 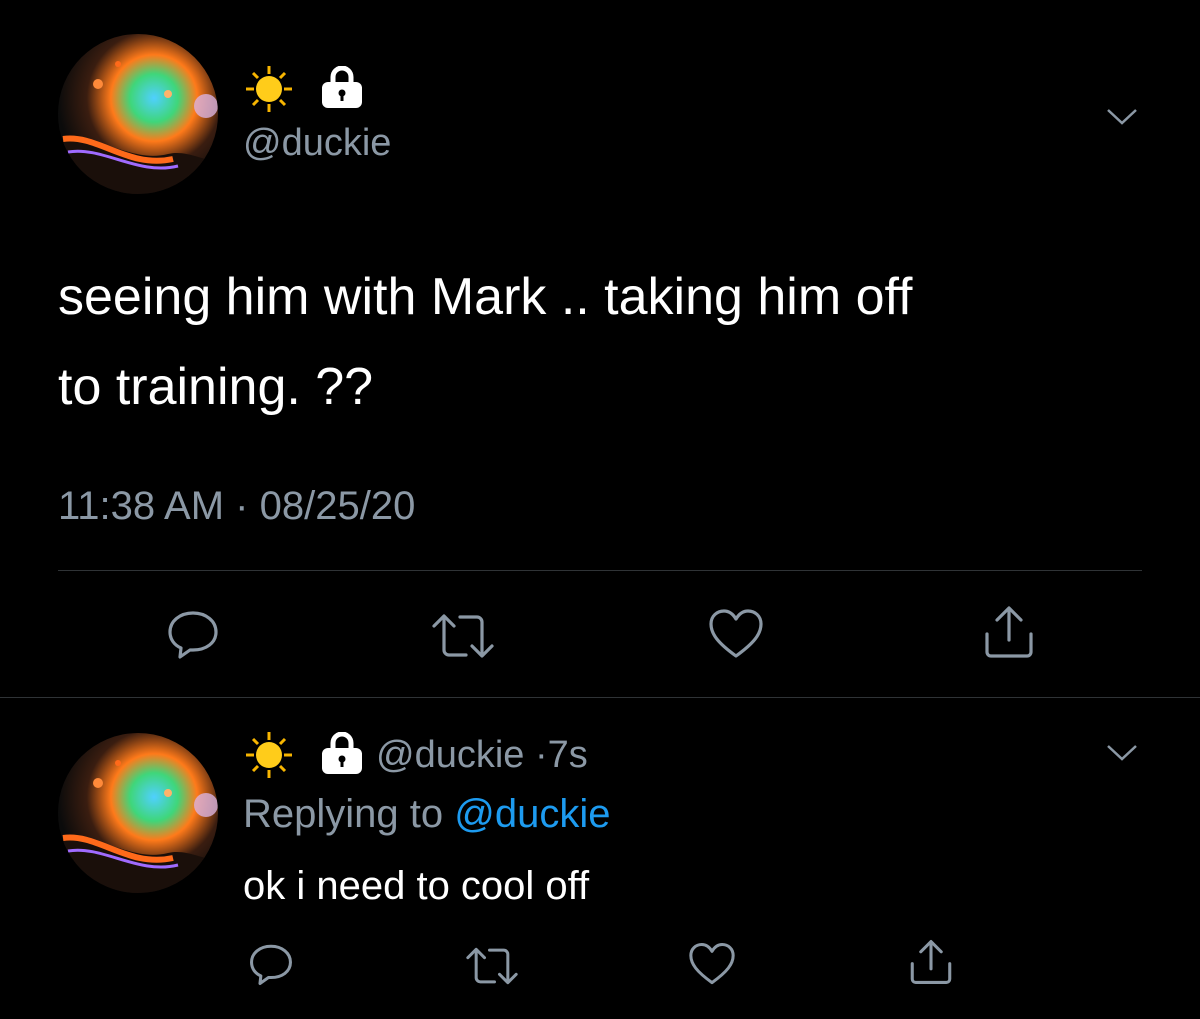 What do you see at coordinates (337, 506) in the screenshot?
I see `tweet-date: 08/25/20` at bounding box center [337, 506].